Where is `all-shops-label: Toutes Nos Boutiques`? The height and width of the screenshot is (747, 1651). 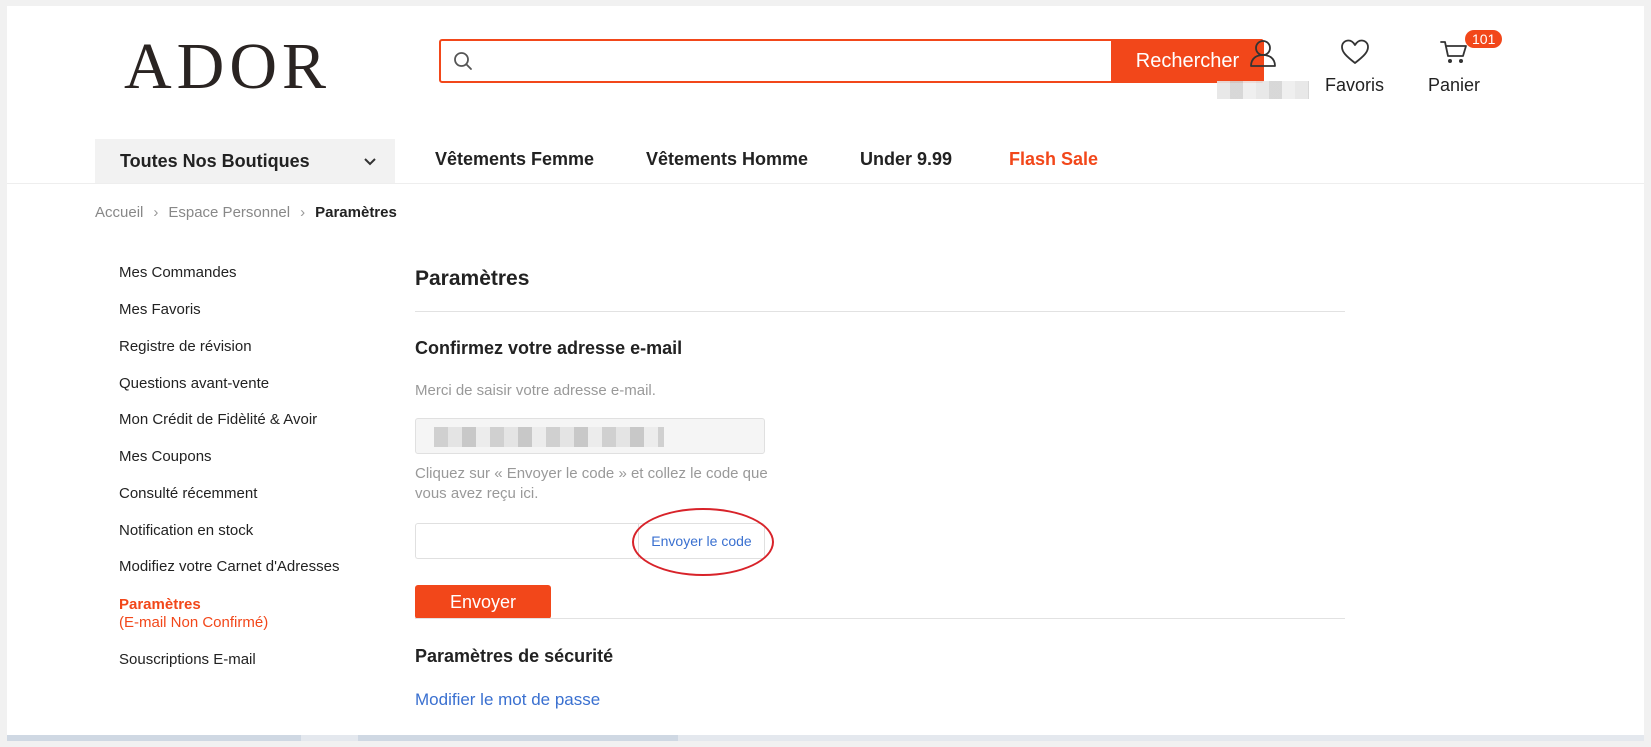 all-shops-label: Toutes Nos Boutiques is located at coordinates (215, 160).